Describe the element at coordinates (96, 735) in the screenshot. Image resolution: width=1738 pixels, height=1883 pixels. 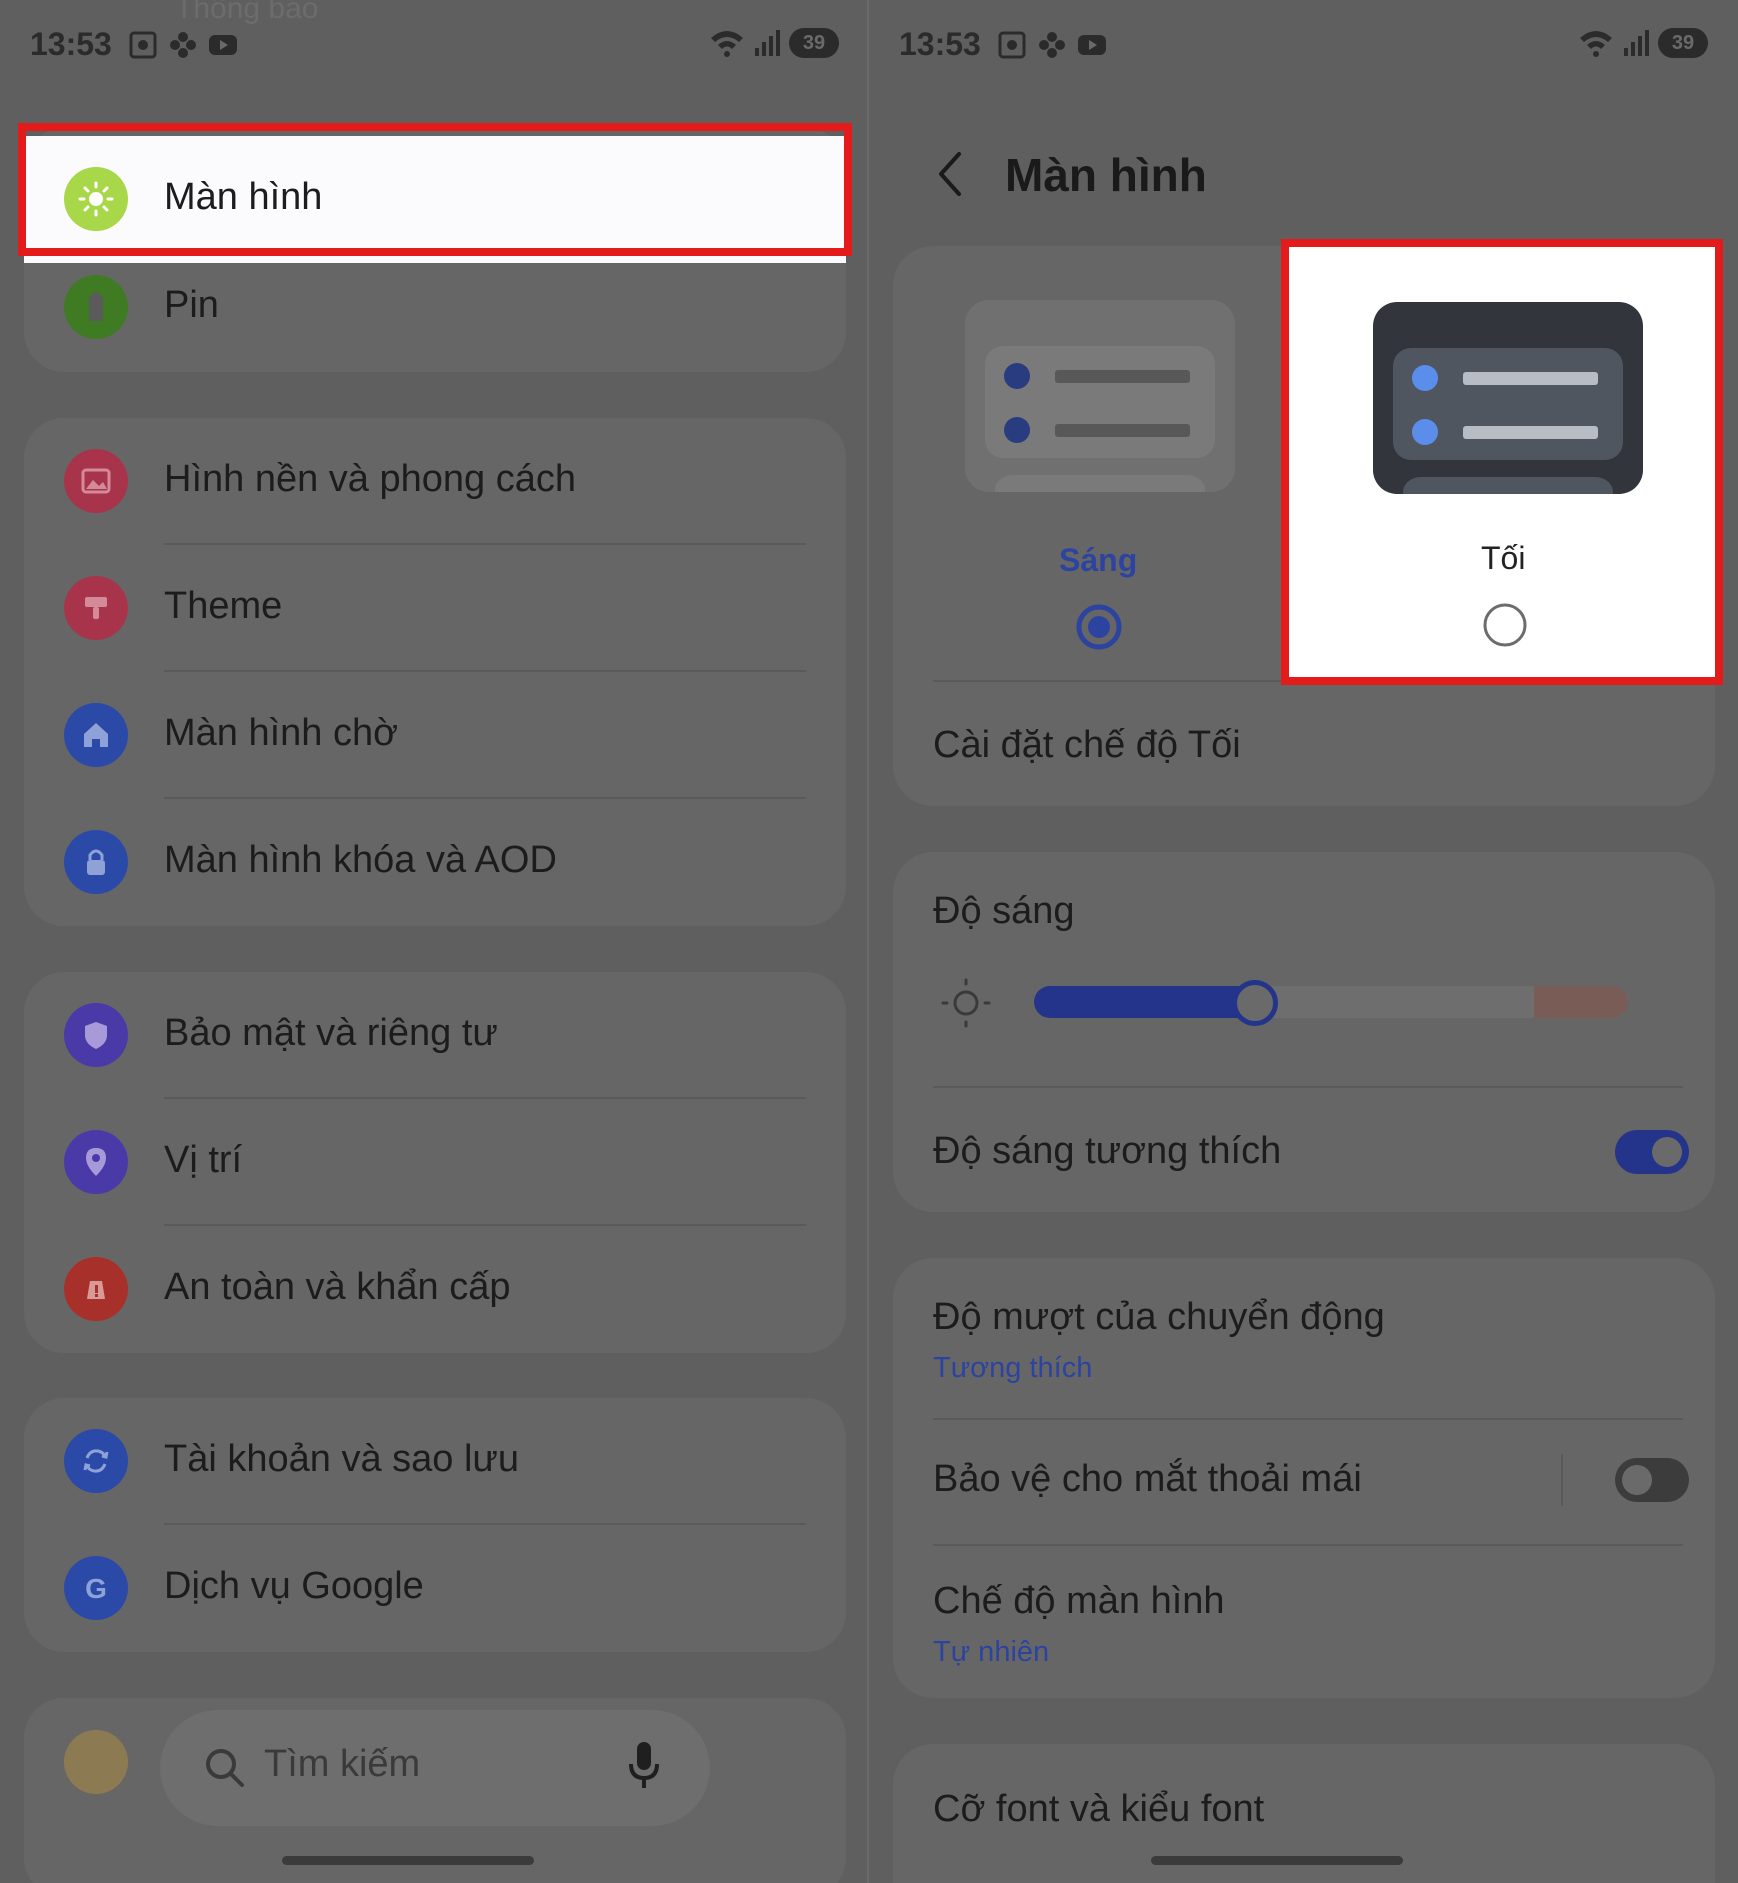
I see `home-icon` at that location.